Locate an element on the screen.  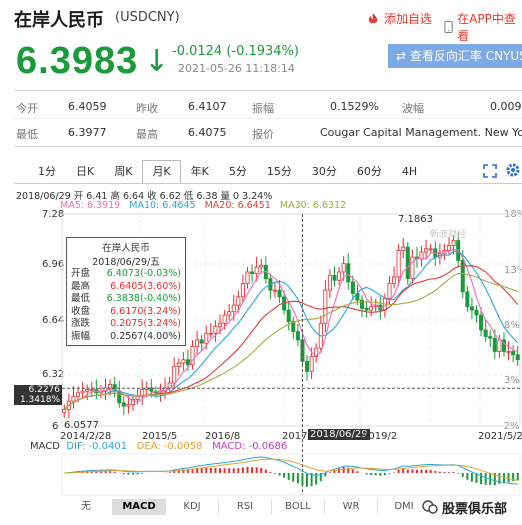
high-label: 7.1863 is located at coordinates (415, 219).